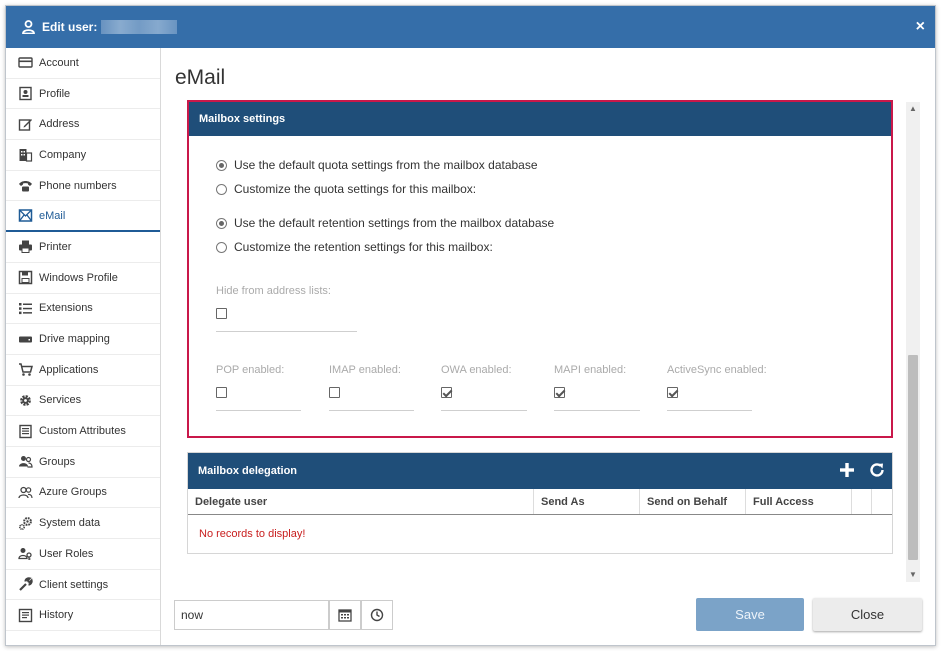 This screenshot has height=651, width=946. I want to click on sidebar-item-client-settings: Client settings, so click(83, 585).